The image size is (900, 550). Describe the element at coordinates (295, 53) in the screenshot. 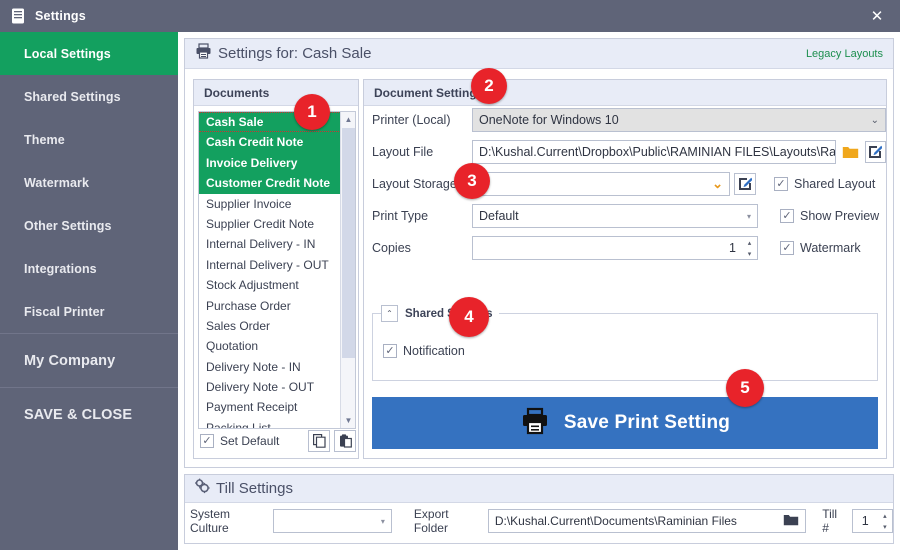

I see `page-title: Settings for: Cash Sale` at that location.